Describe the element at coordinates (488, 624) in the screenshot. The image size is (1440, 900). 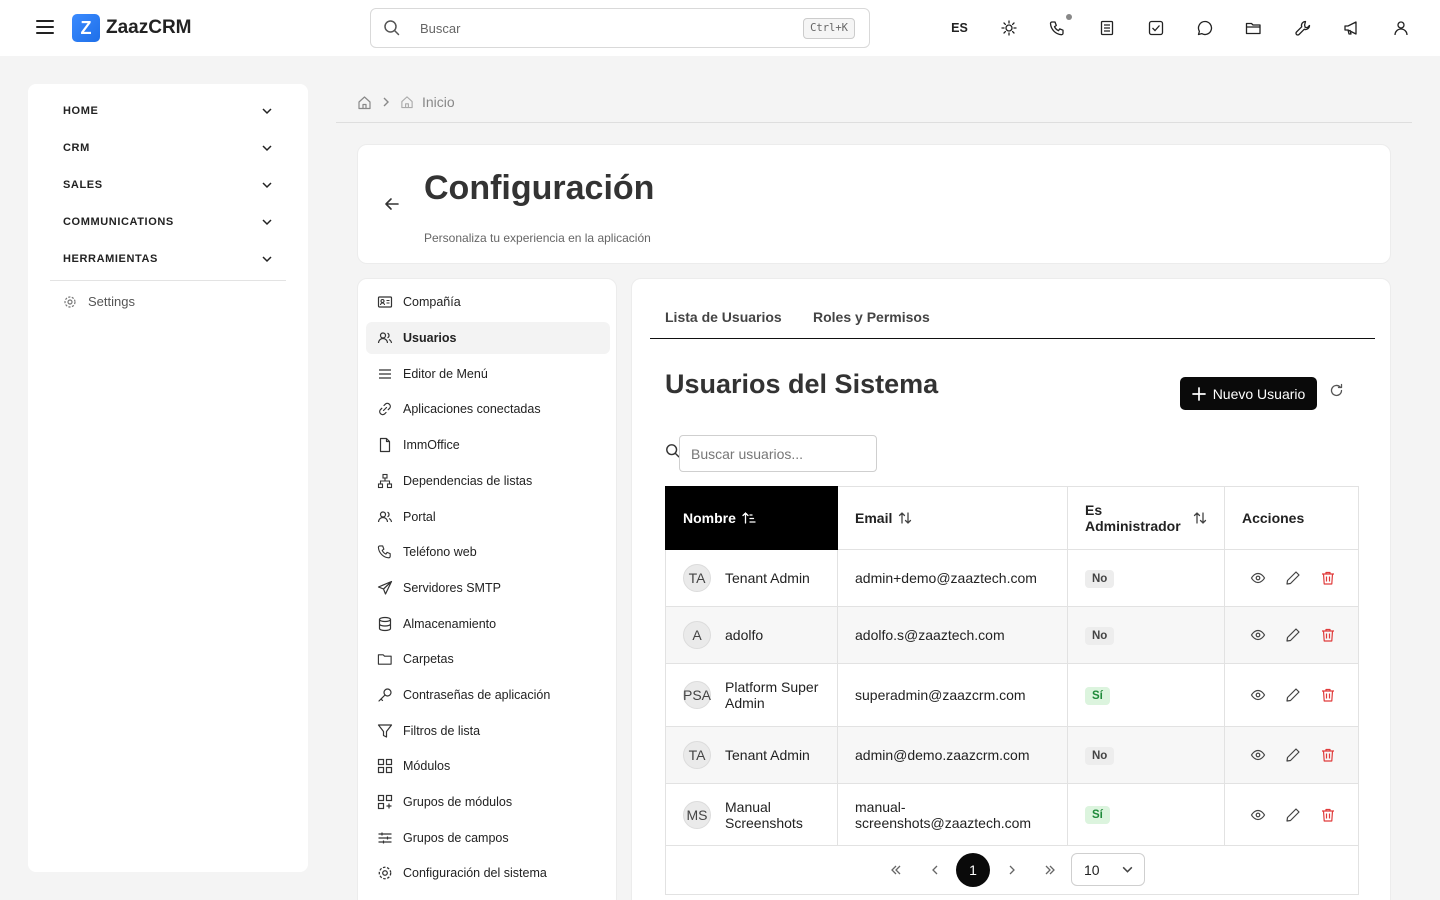
I see `settings-item-storage: Almacenamiento` at that location.